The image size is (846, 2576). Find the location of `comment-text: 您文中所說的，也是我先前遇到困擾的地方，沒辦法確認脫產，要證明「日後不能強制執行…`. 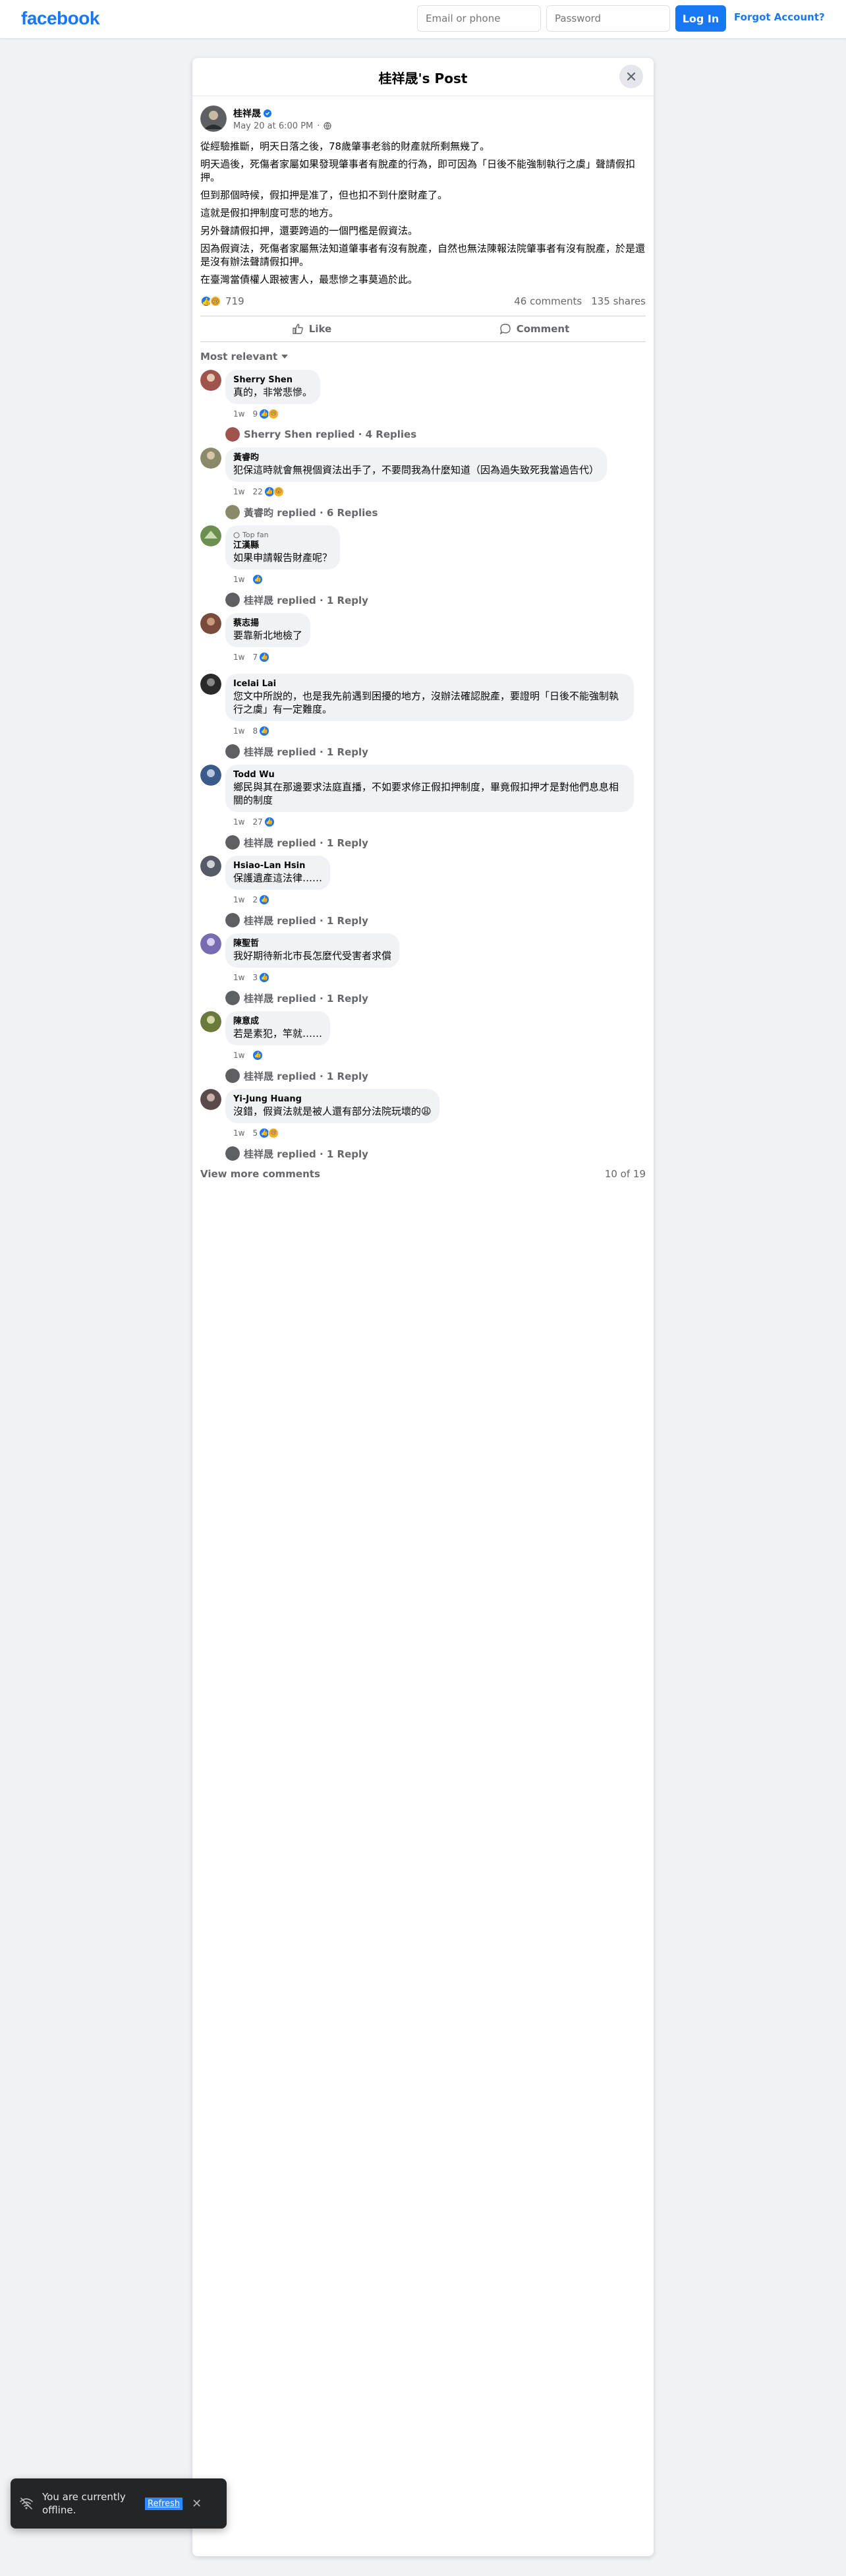

comment-text: 您文中所說的，也是我先前遇到困擾的地方，沒辦法確認脫產，要證明「日後不能強制執行… is located at coordinates (426, 702).